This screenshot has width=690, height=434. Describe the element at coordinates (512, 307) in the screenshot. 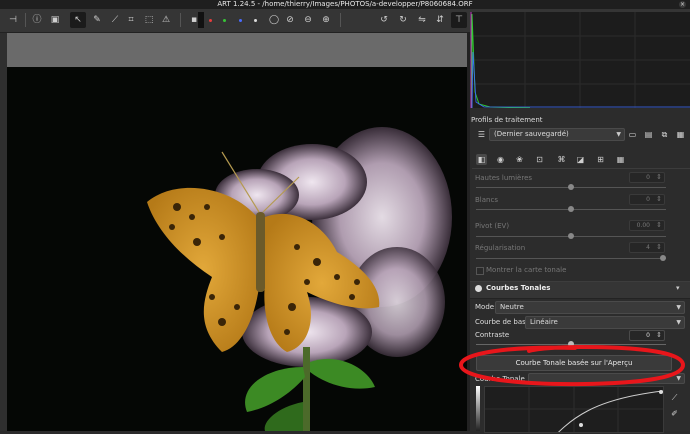

I see `mode-value: Neutre` at that location.